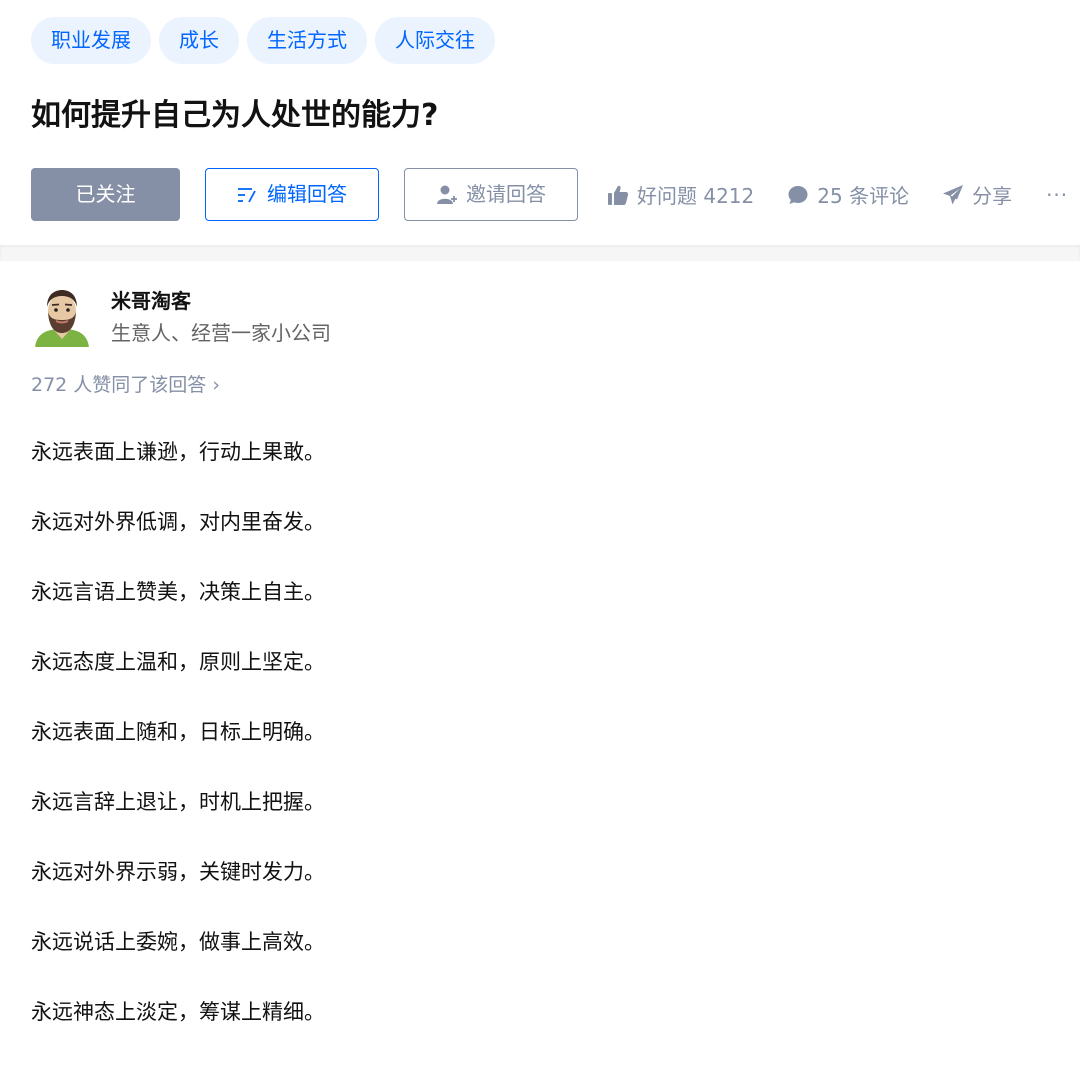  Describe the element at coordinates (178, 1012) in the screenshot. I see `answer-paragraph: 永远神态上淡定，筹谋上精细。` at that location.